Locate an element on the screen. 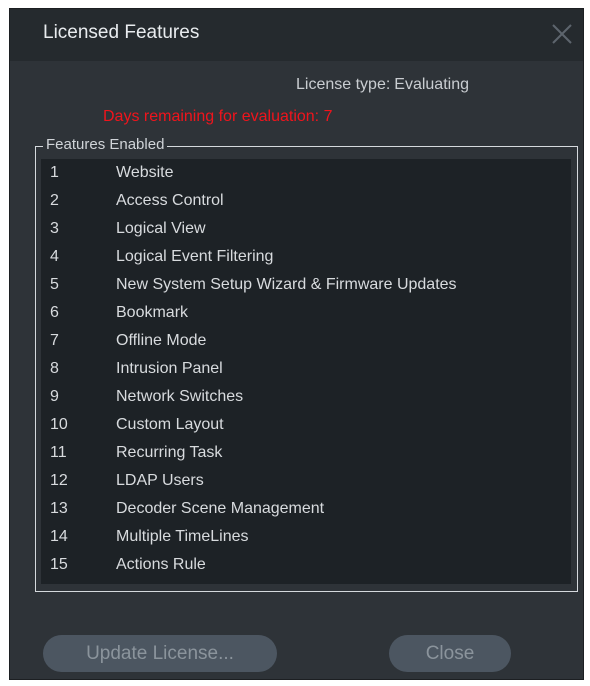 Image resolution: width=590 pixels, height=686 pixels. license-type-value: Evaluating is located at coordinates (431, 84).